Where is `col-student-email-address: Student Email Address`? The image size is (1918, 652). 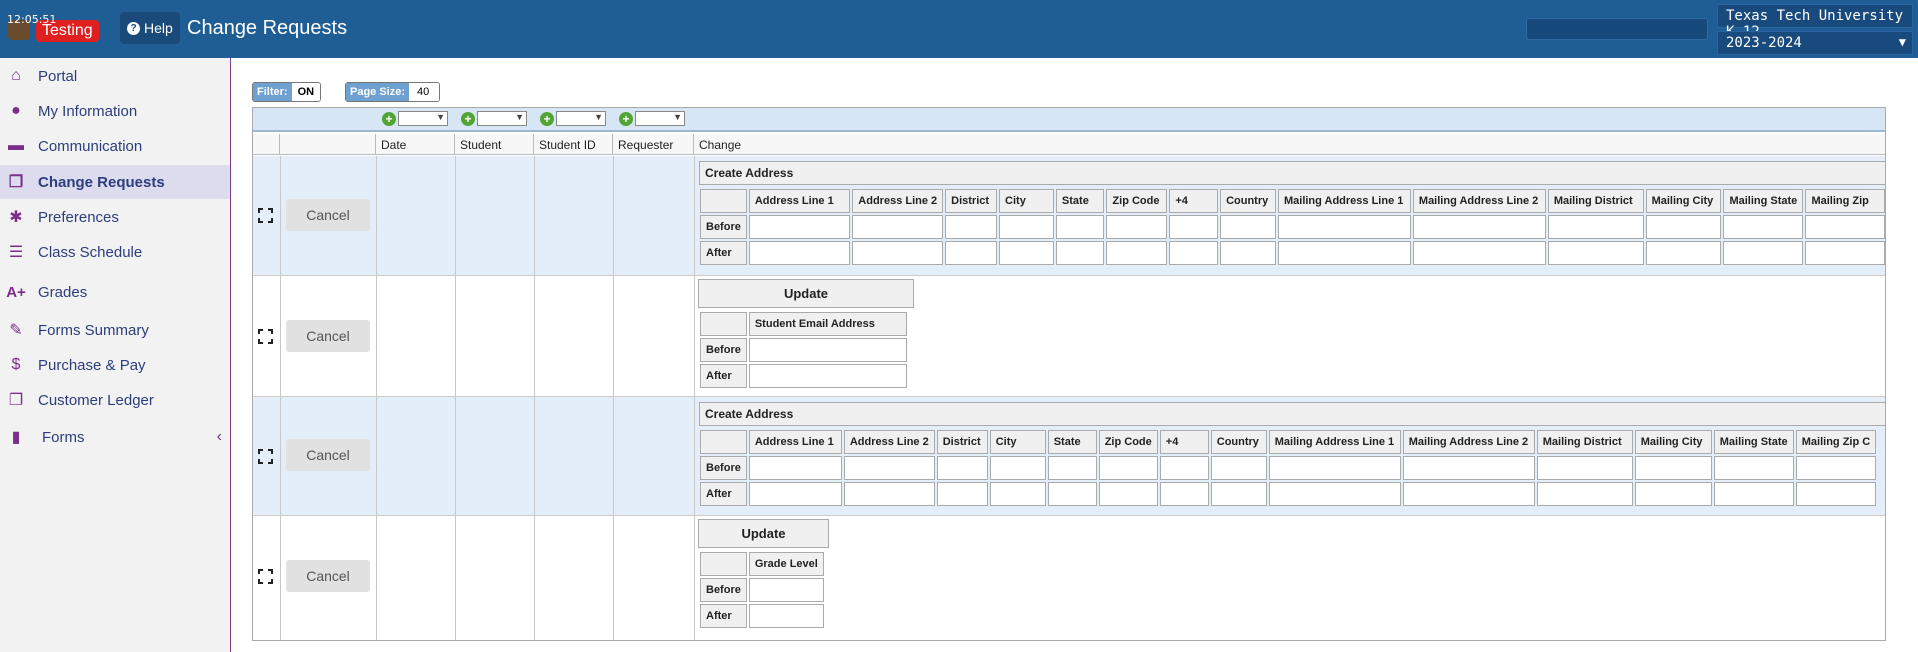
col-student-email-address: Student Email Address is located at coordinates (827, 324).